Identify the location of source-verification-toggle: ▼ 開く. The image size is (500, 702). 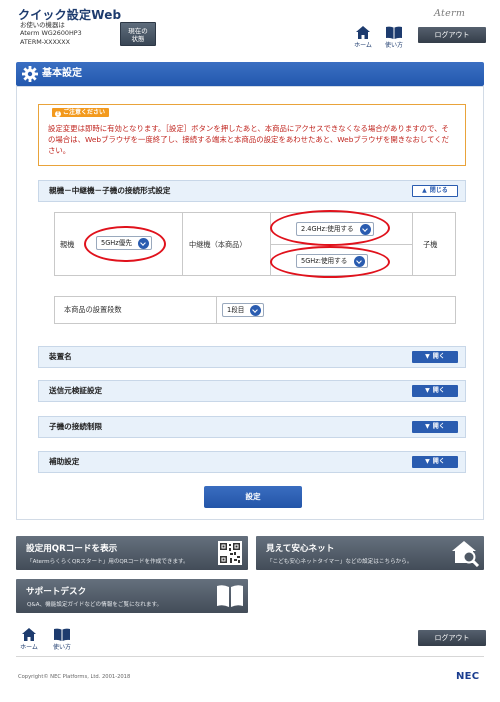
(435, 391).